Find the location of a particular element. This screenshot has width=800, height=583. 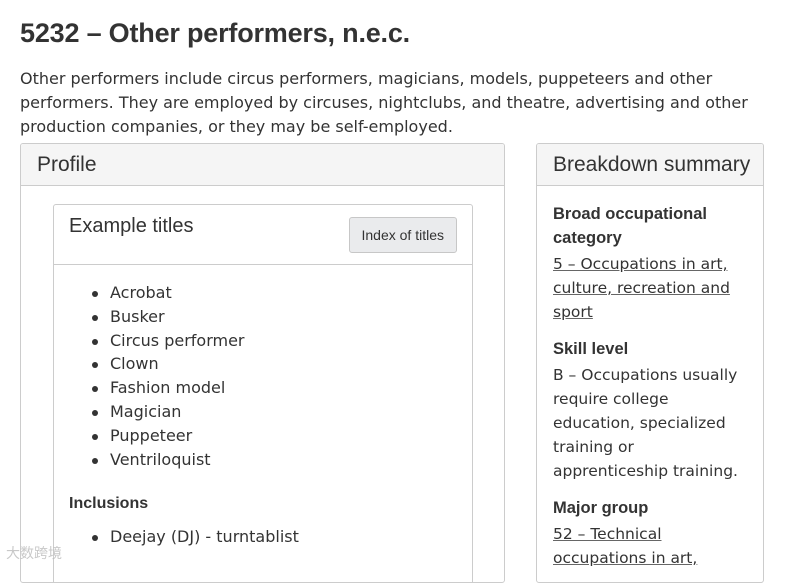

example-titles-header: Example titles Index of titles is located at coordinates (263, 235).